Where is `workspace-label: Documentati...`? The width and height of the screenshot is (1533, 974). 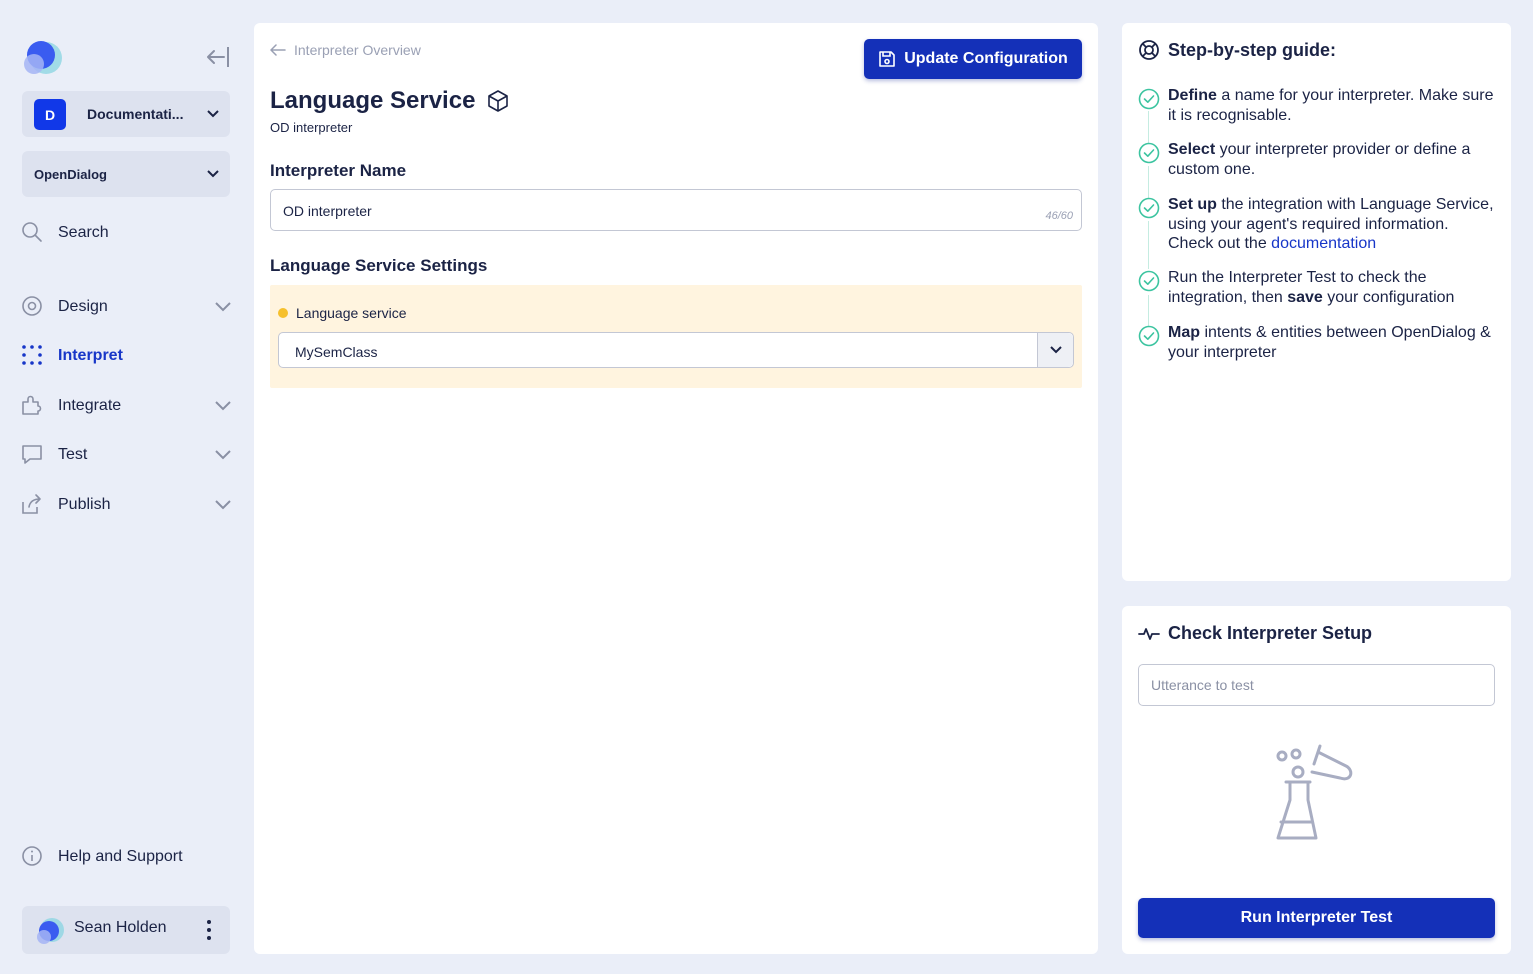
workspace-label: Documentati... is located at coordinates (135, 114).